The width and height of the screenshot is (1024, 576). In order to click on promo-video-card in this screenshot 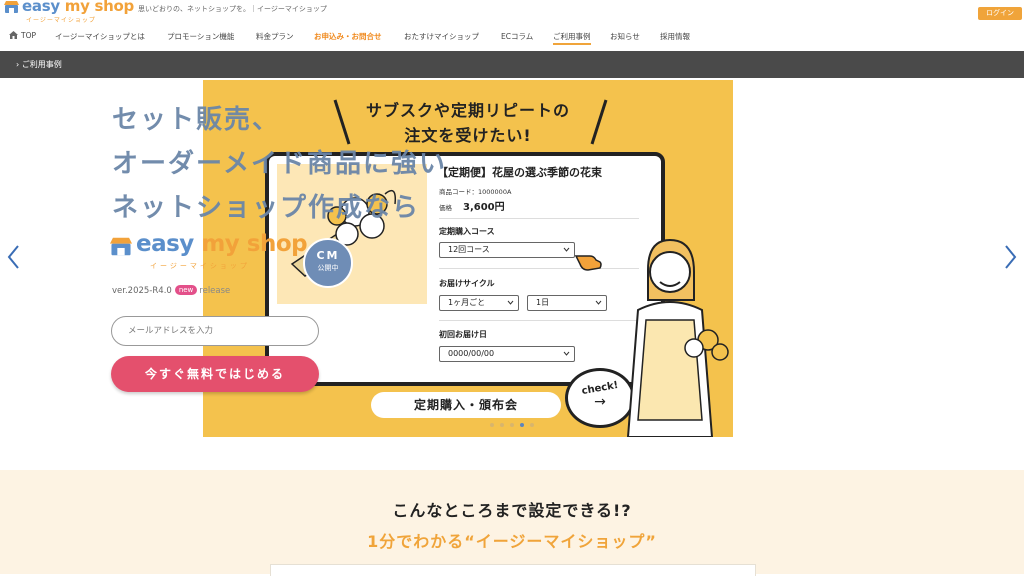, I will do `click(513, 570)`.